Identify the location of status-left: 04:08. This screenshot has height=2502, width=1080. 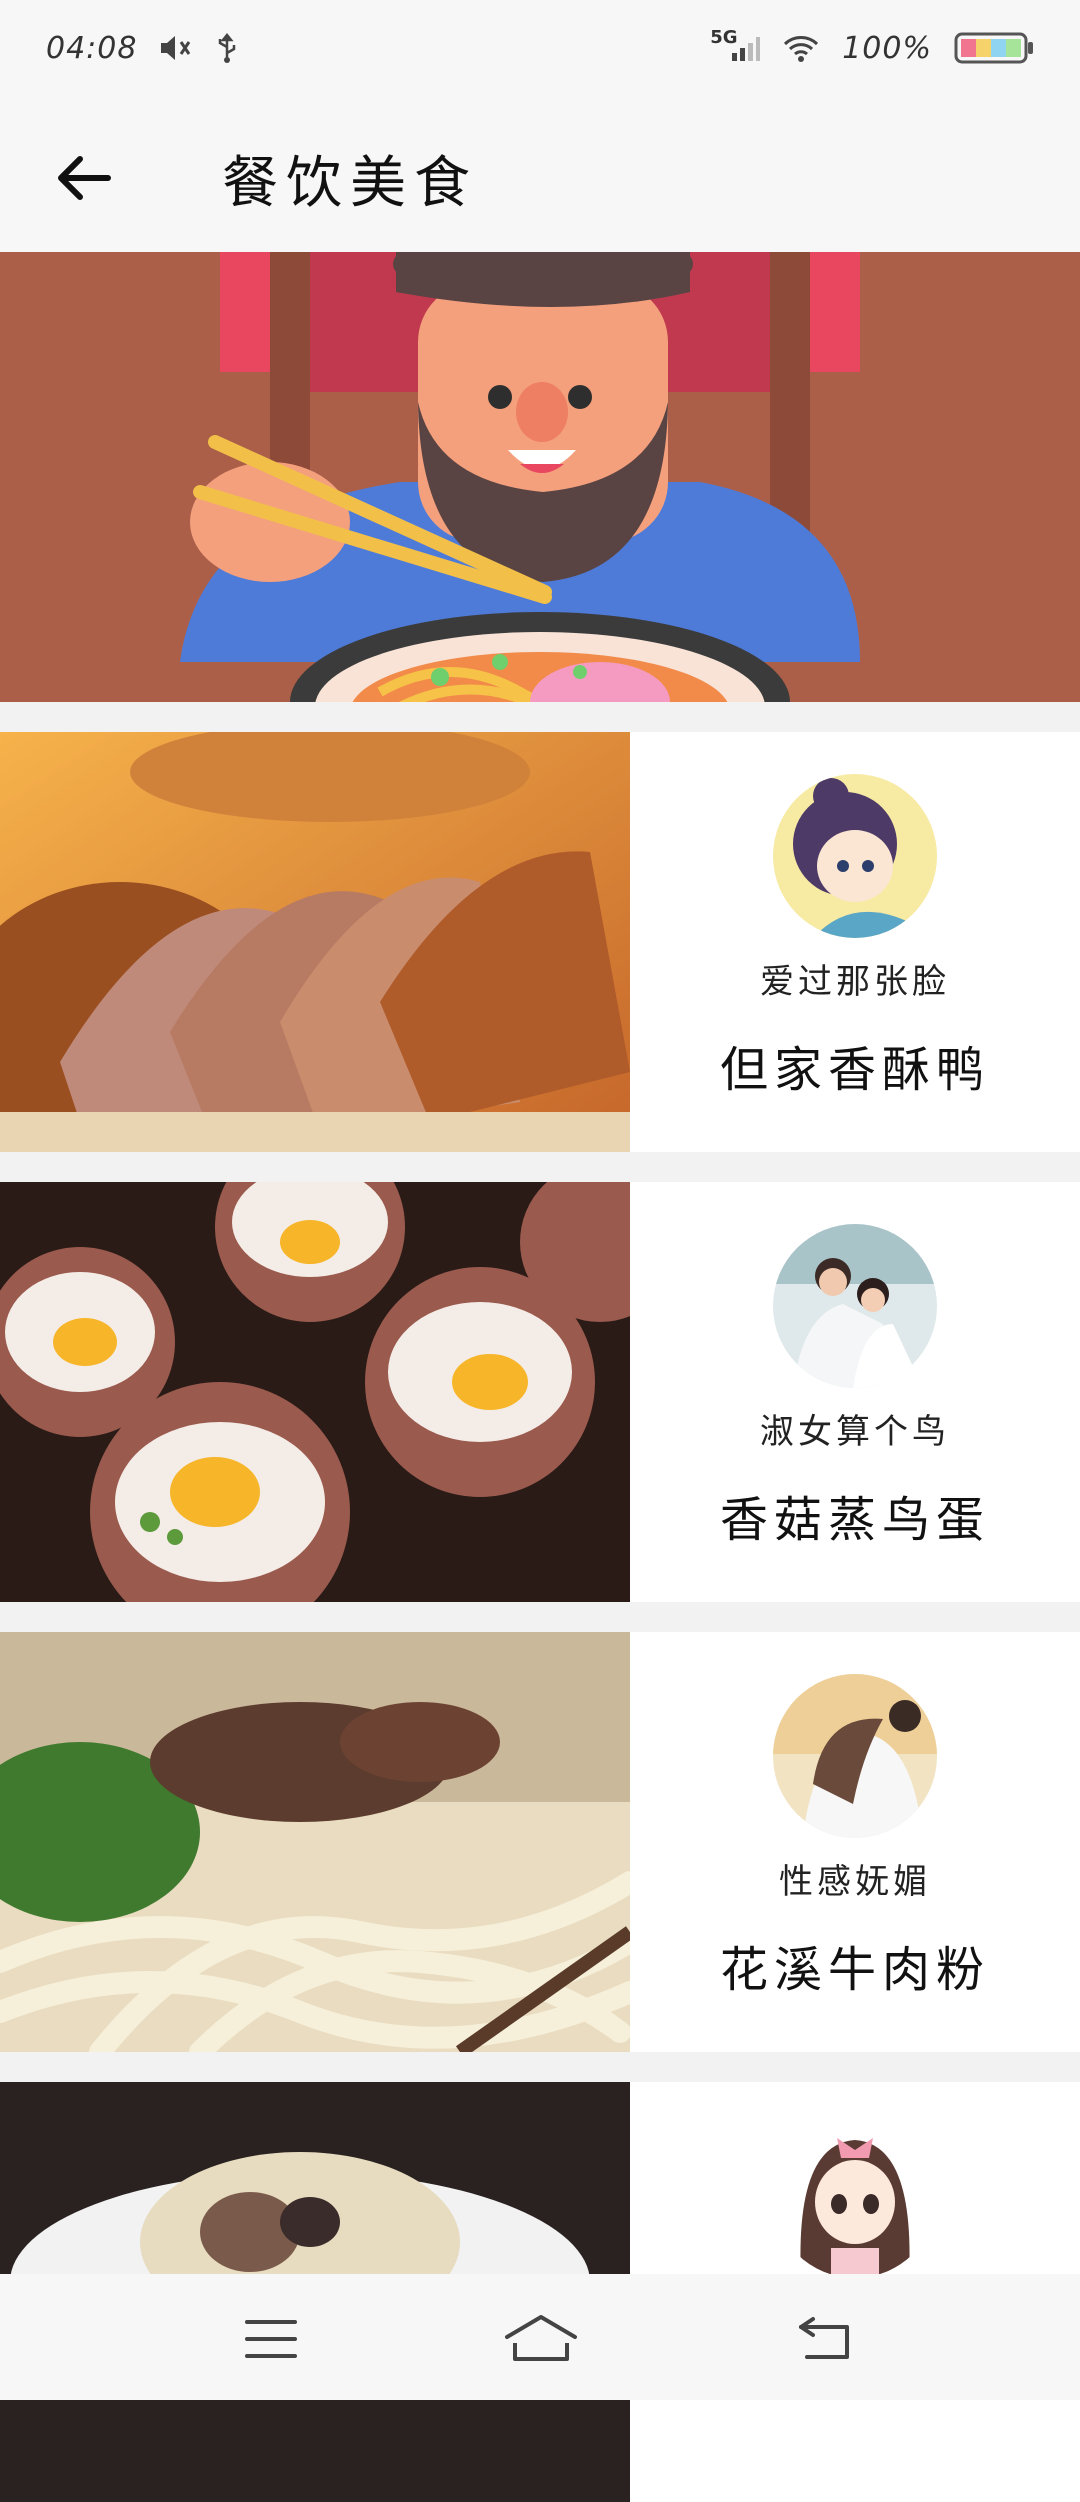
(142, 48).